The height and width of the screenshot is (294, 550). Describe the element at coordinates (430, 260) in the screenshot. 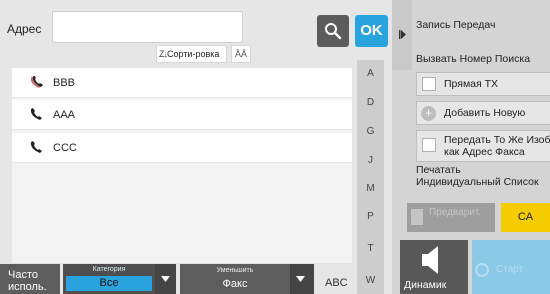

I see `speaker-icon` at that location.